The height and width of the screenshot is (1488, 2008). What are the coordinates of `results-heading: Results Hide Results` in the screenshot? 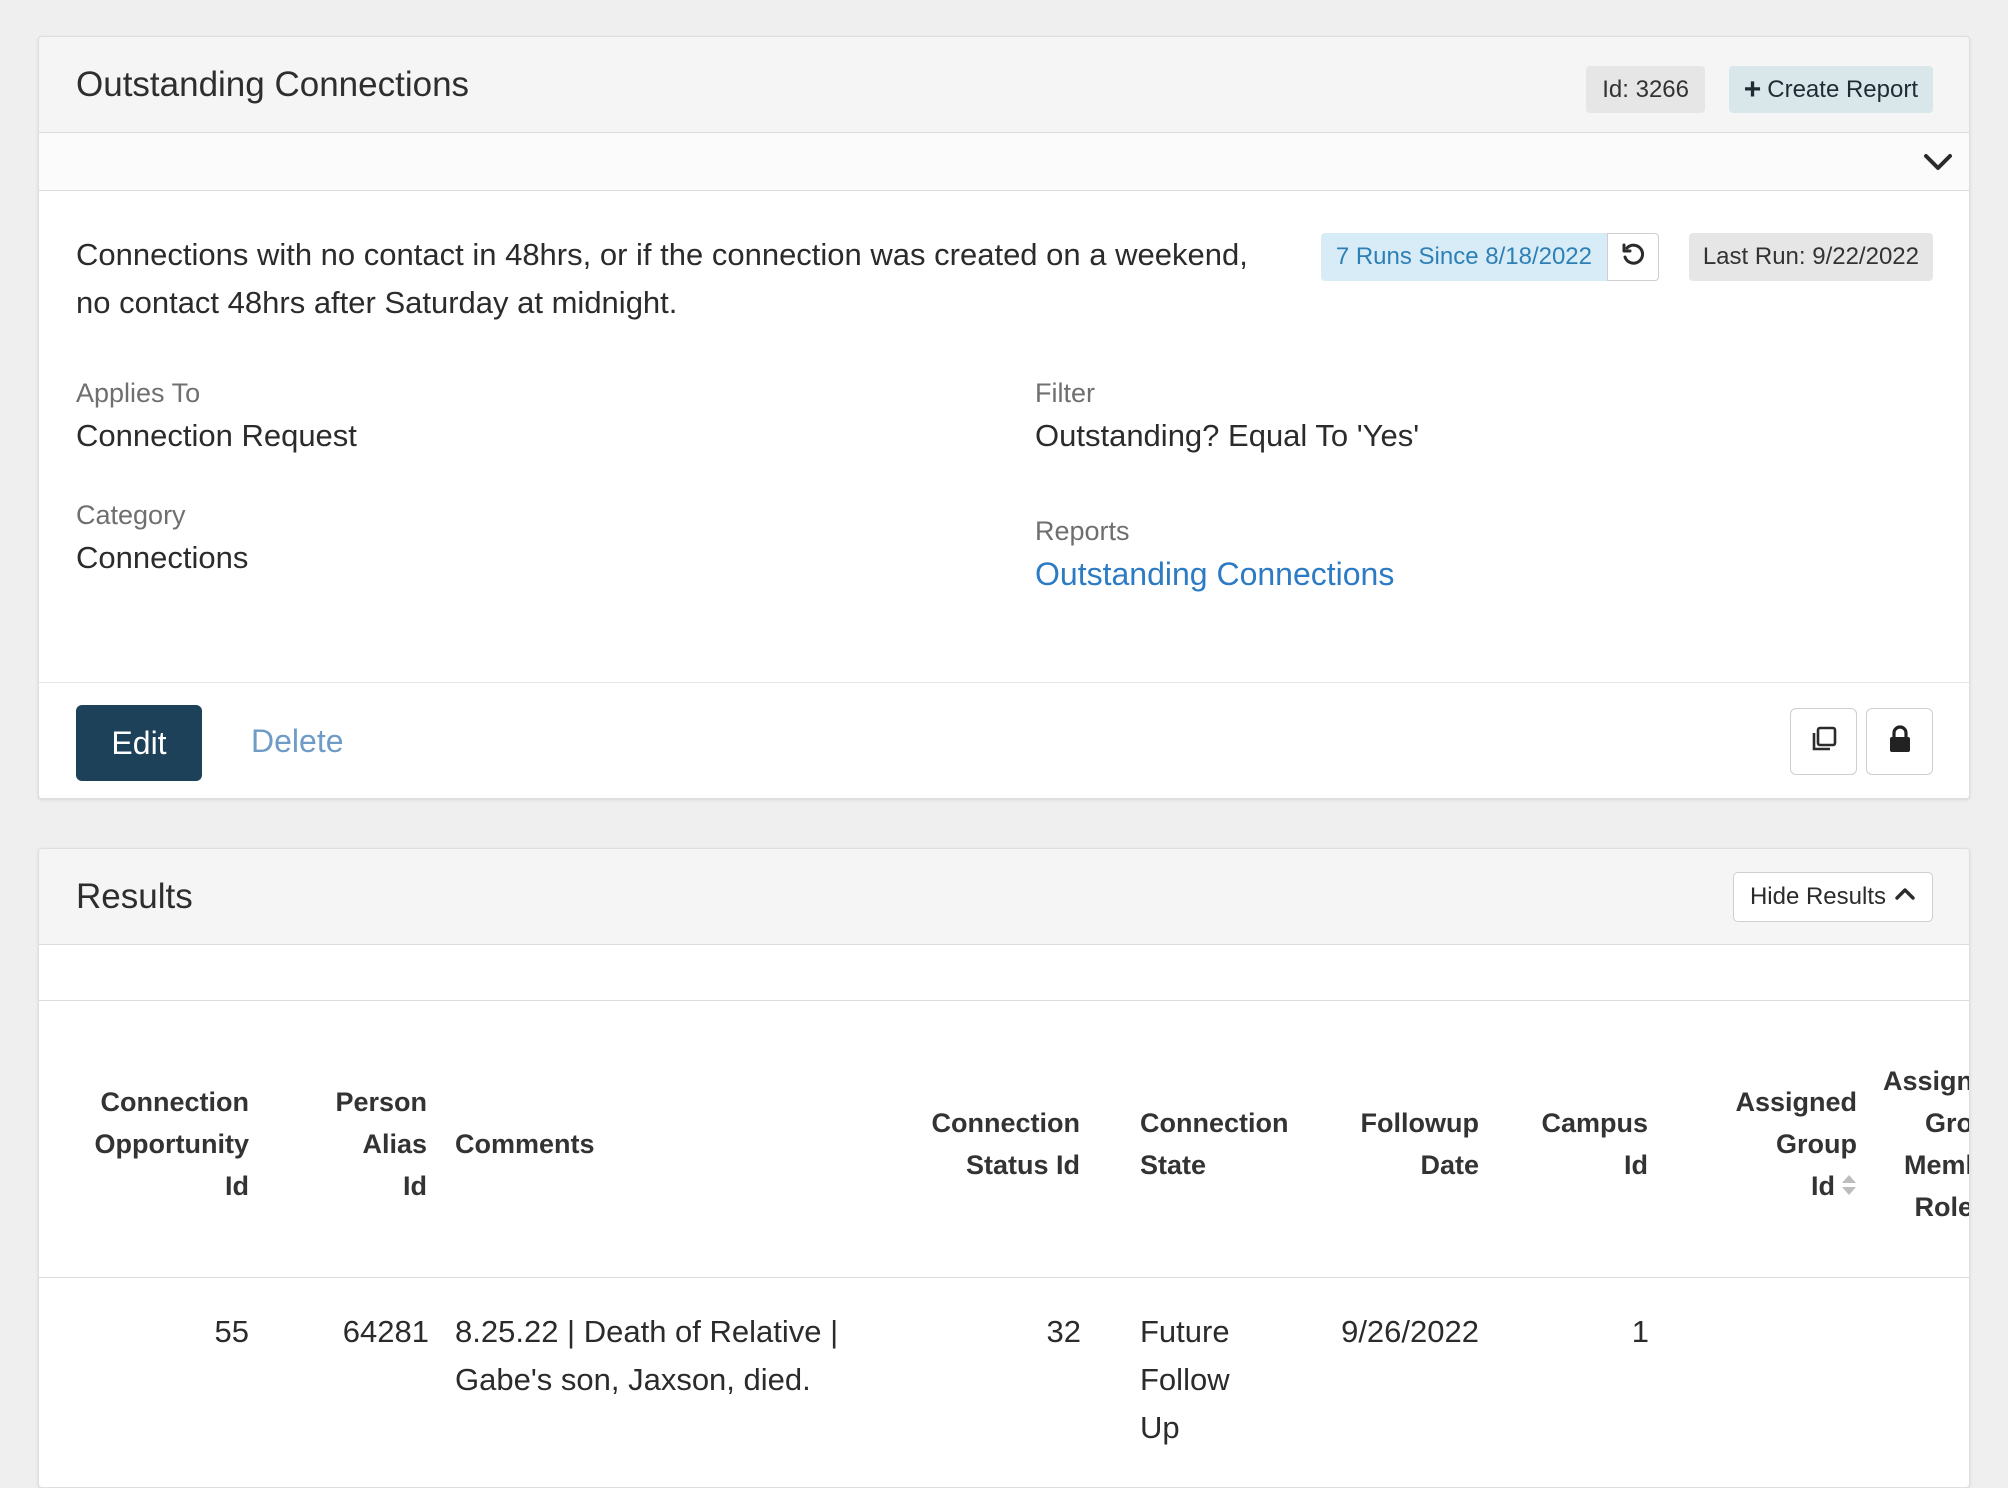 It's located at (1004, 897).